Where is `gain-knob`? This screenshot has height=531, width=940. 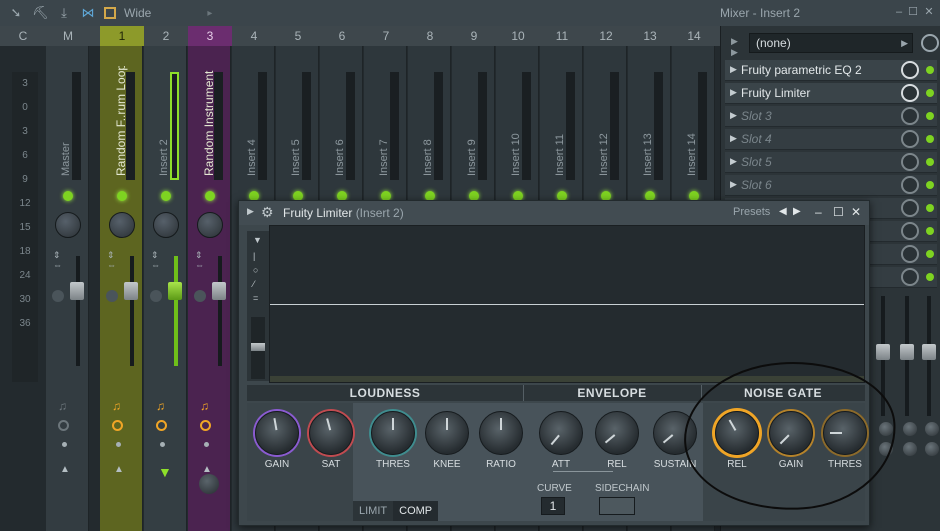
gain-knob is located at coordinates (277, 433).